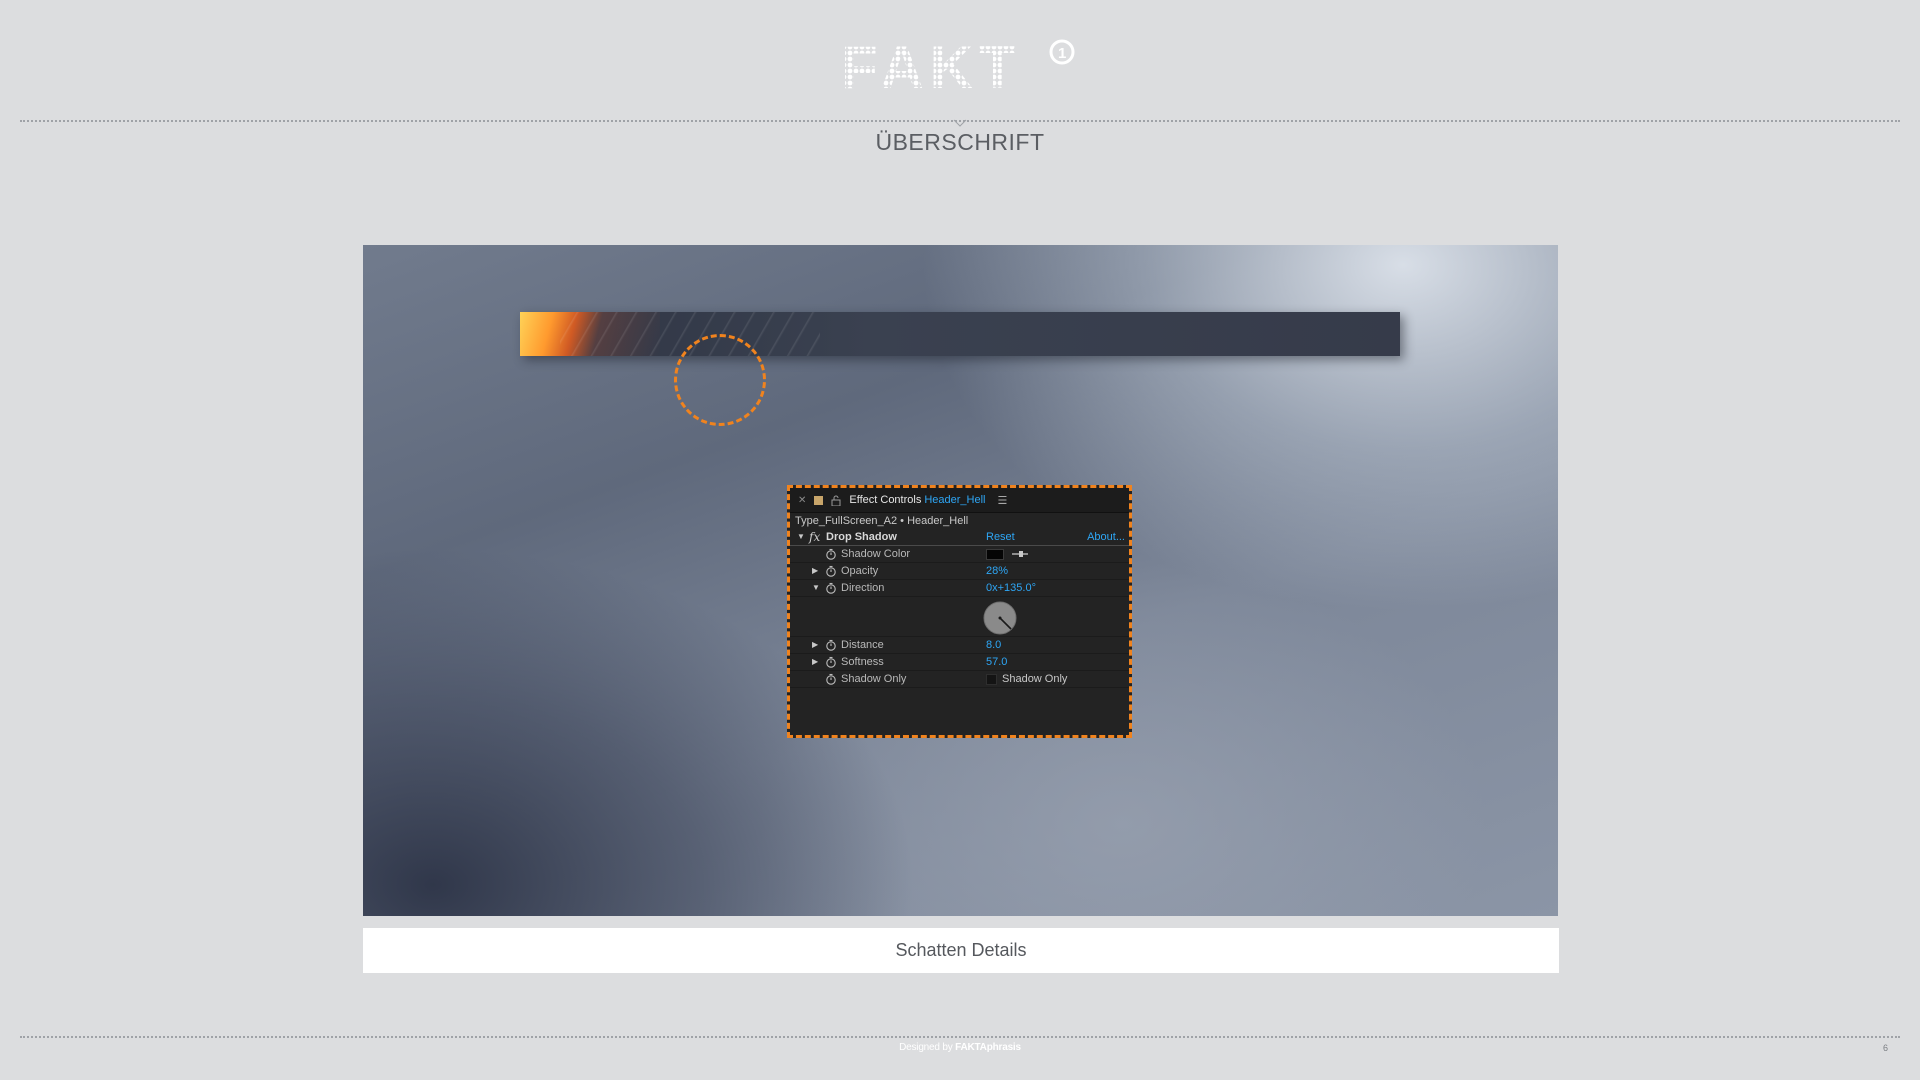 The width and height of the screenshot is (1920, 1080). I want to click on softness-label: Softness, so click(862, 662).